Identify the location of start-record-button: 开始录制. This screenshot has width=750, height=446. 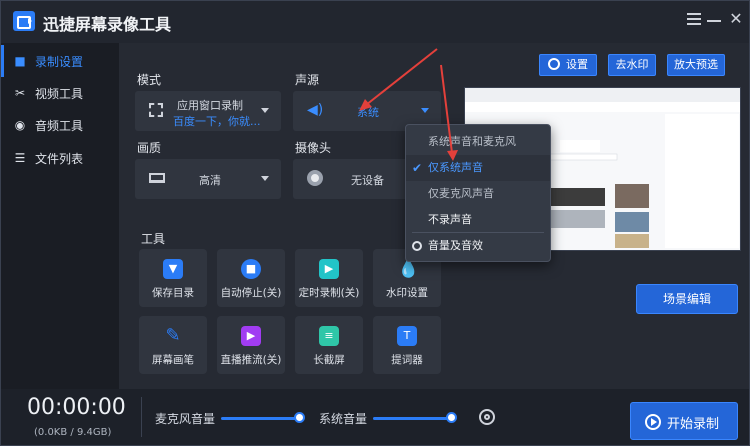
(684, 421).